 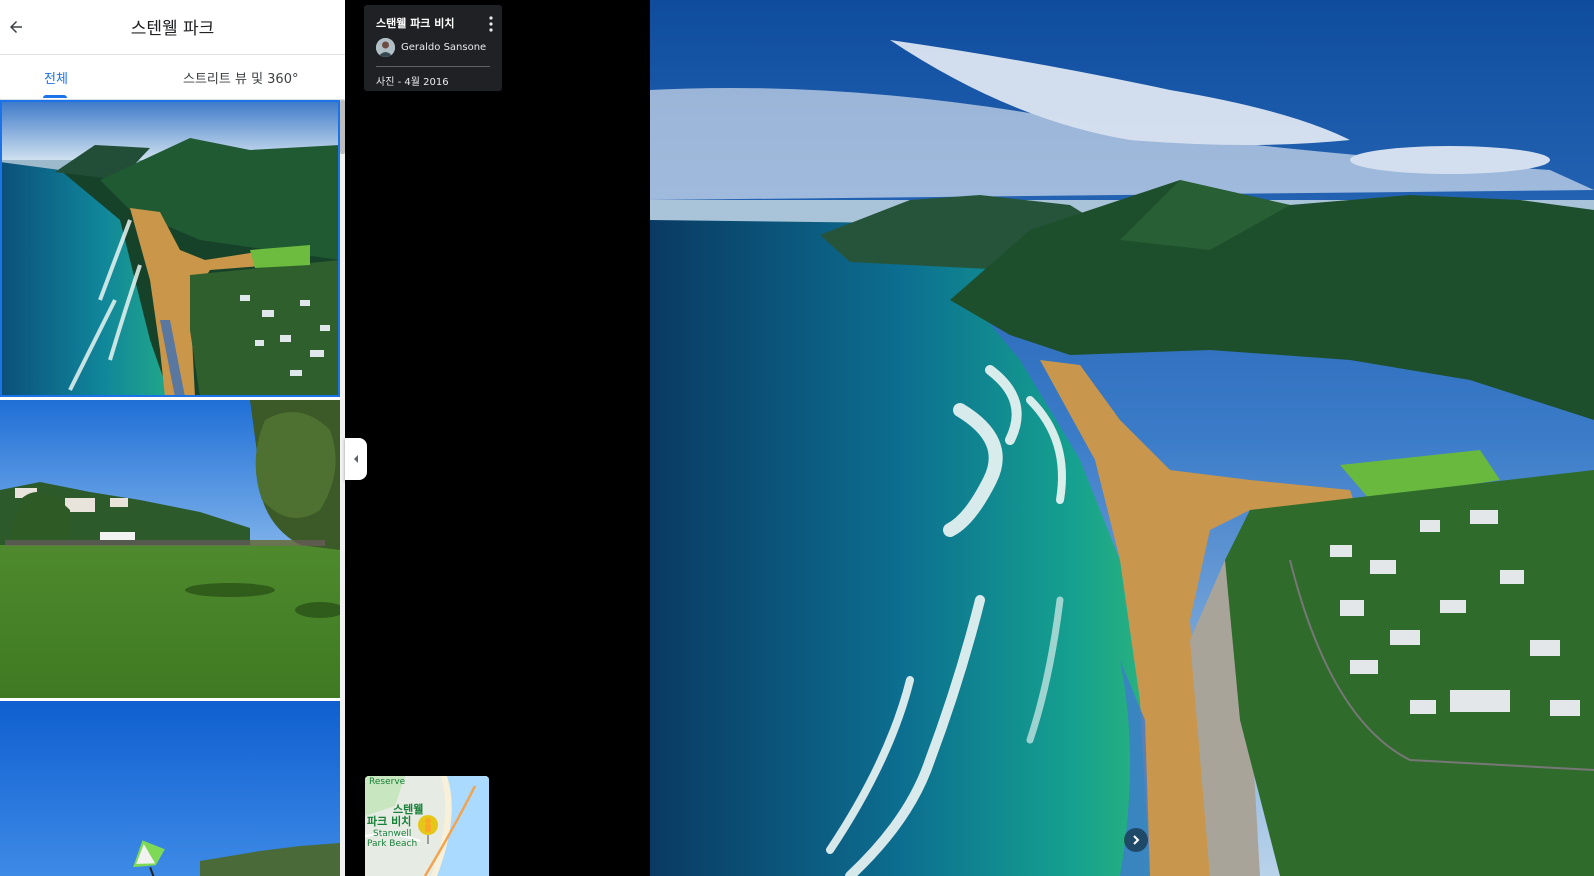 I want to click on photo-date: 사진 - 4월 2016, so click(x=412, y=82).